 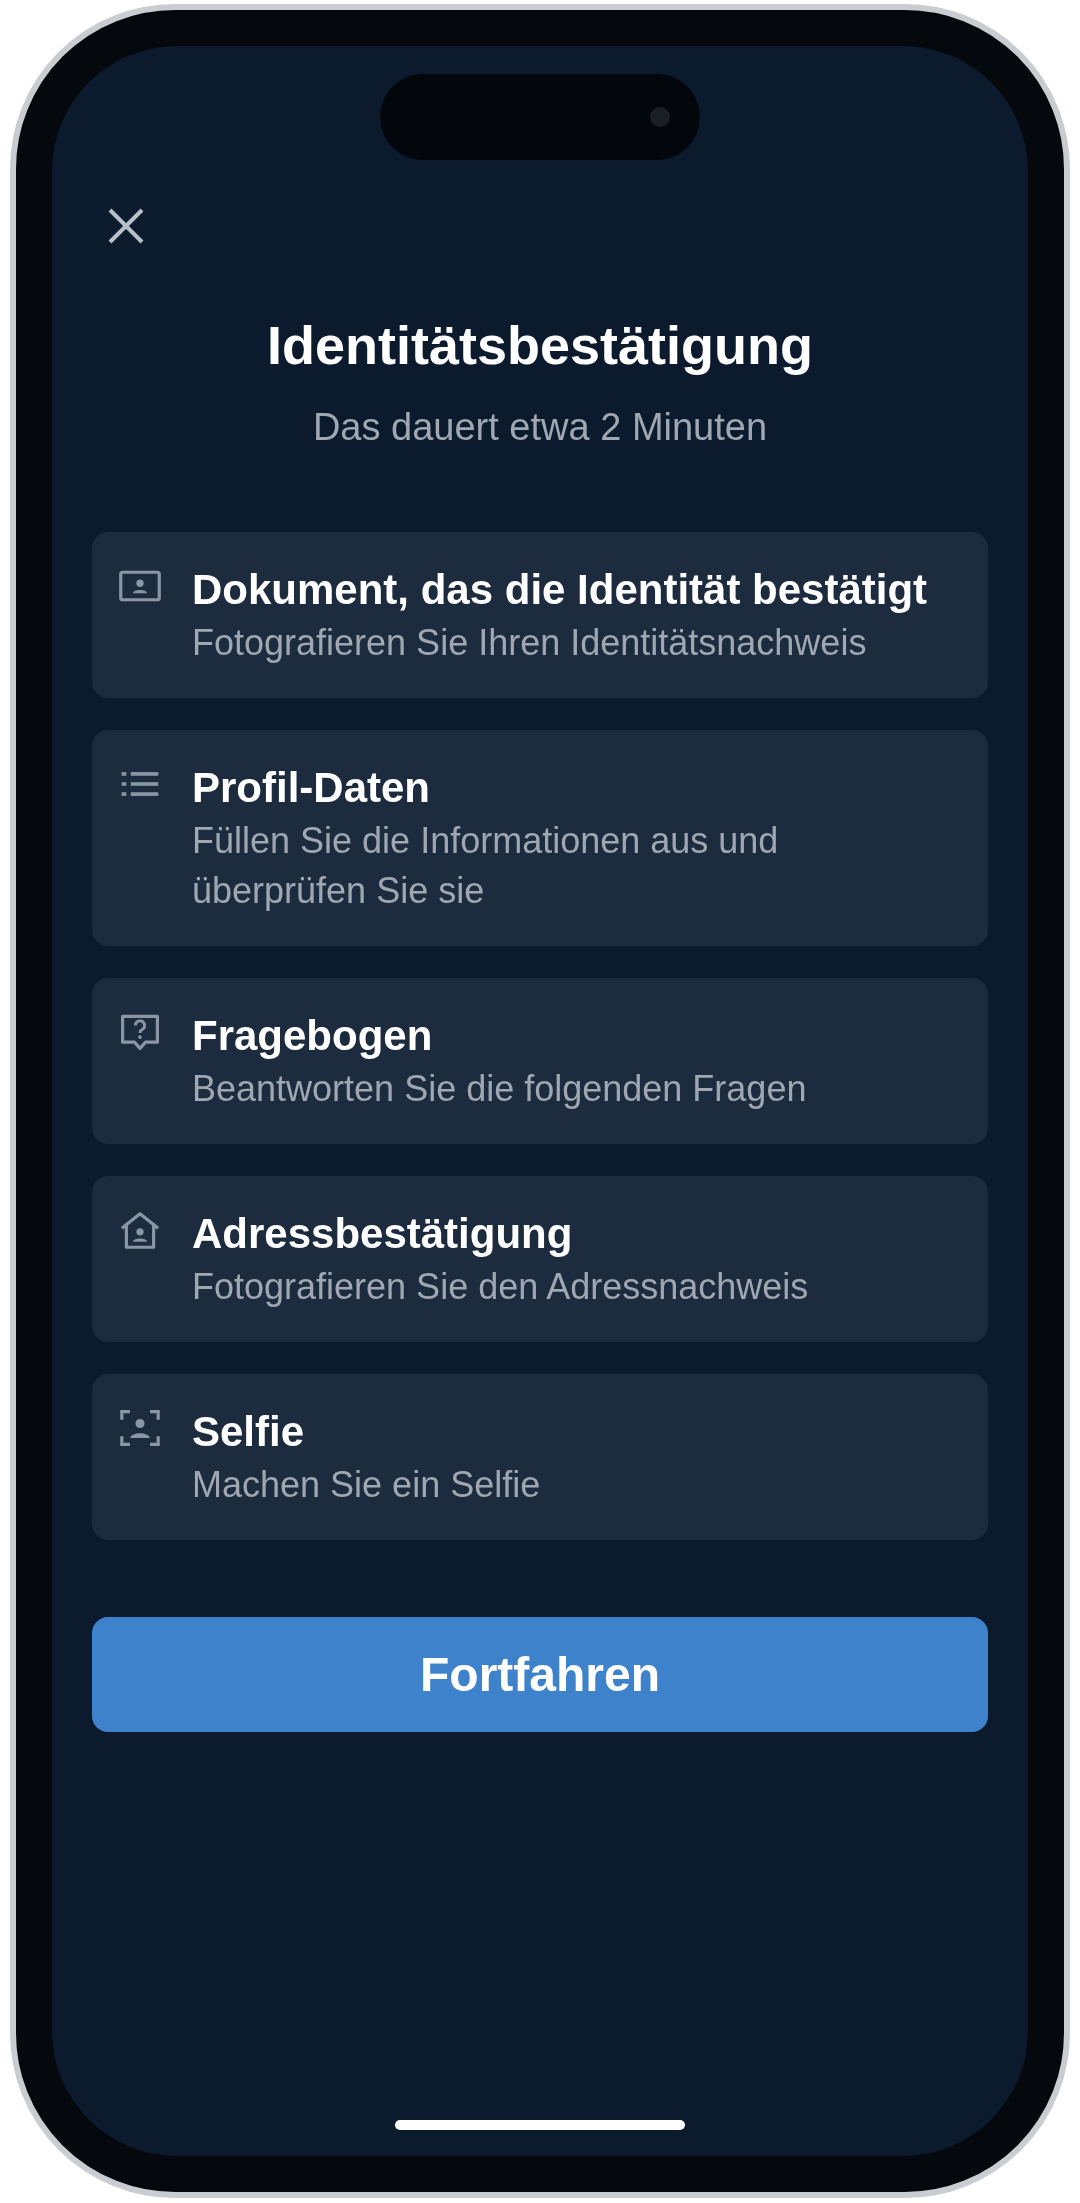 What do you see at coordinates (126, 226) in the screenshot?
I see `close-icon` at bounding box center [126, 226].